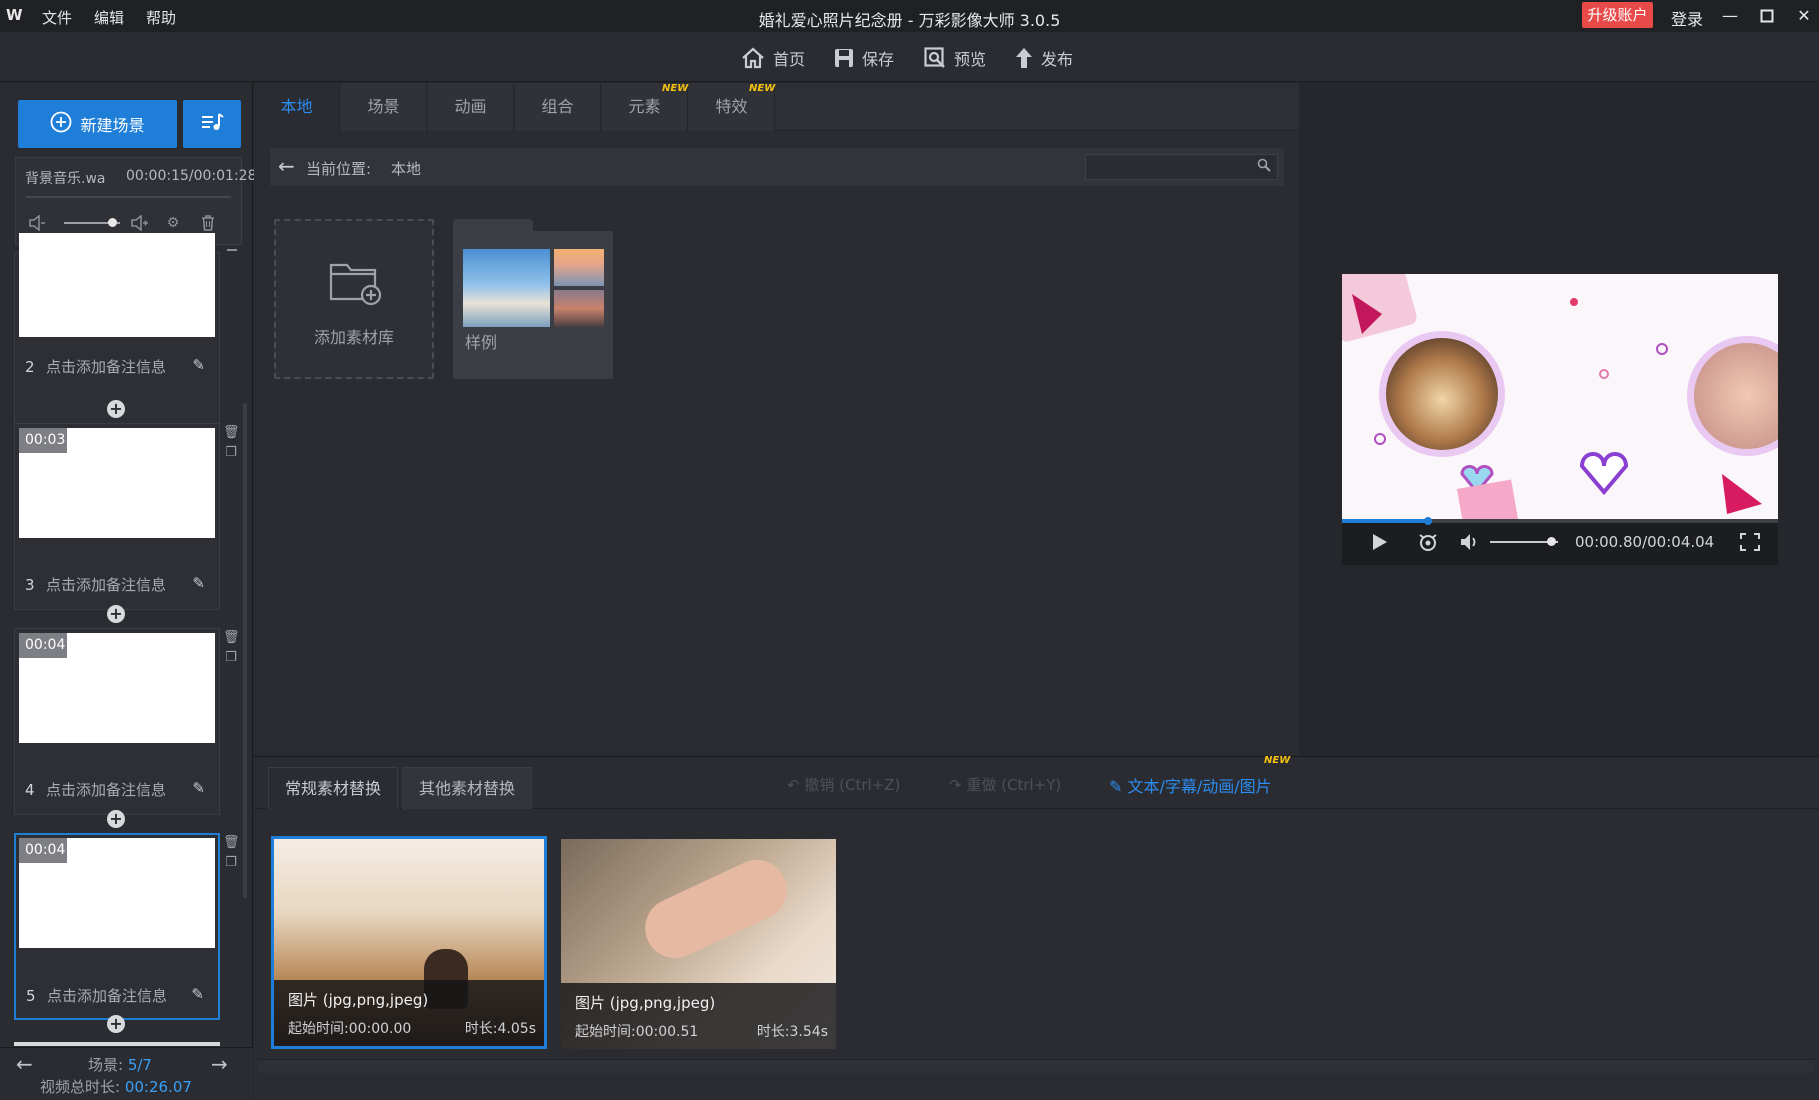  Describe the element at coordinates (852, 785) in the screenshot. I see `undo-label: 撤销 (Ctrl+Z)` at that location.